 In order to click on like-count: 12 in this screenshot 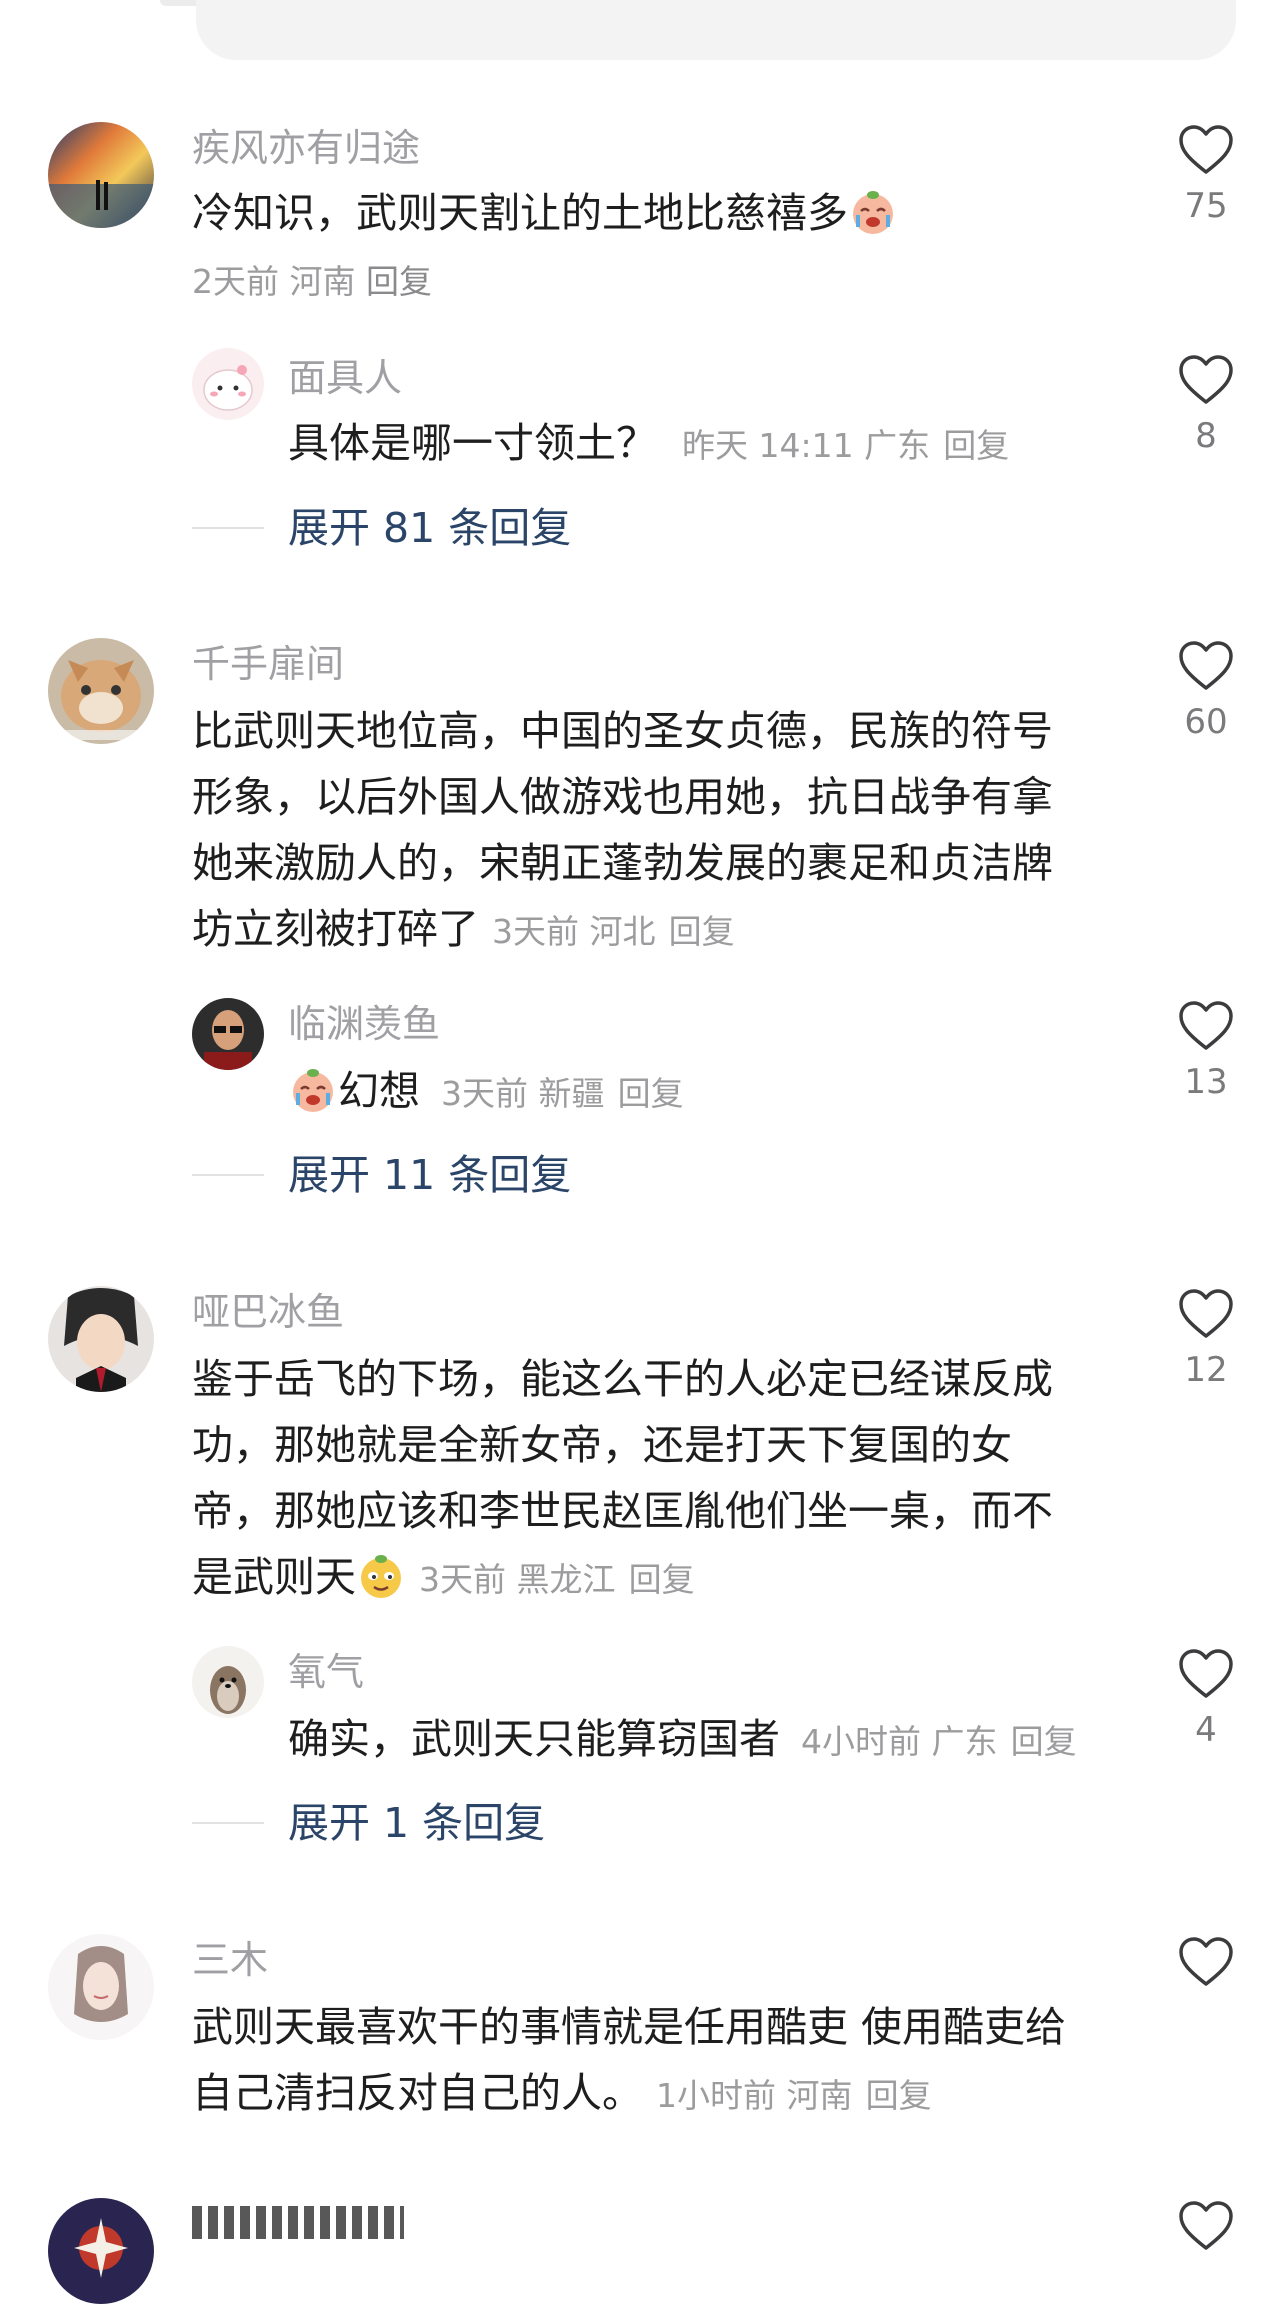, I will do `click(1206, 1370)`.